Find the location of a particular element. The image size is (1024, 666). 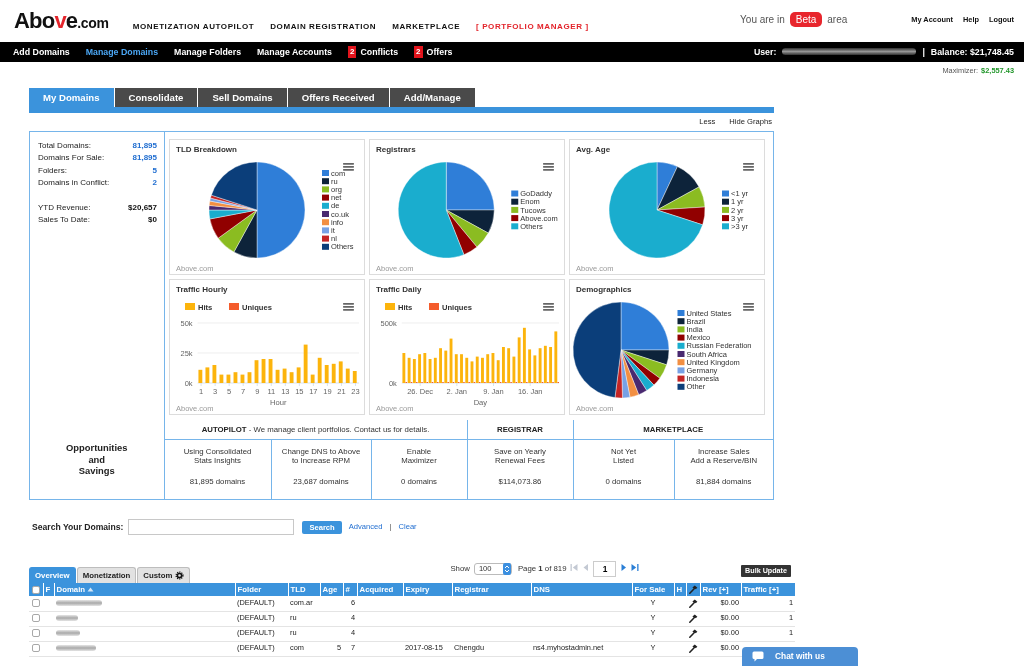

sort-ascending-icon is located at coordinates (91, 590).